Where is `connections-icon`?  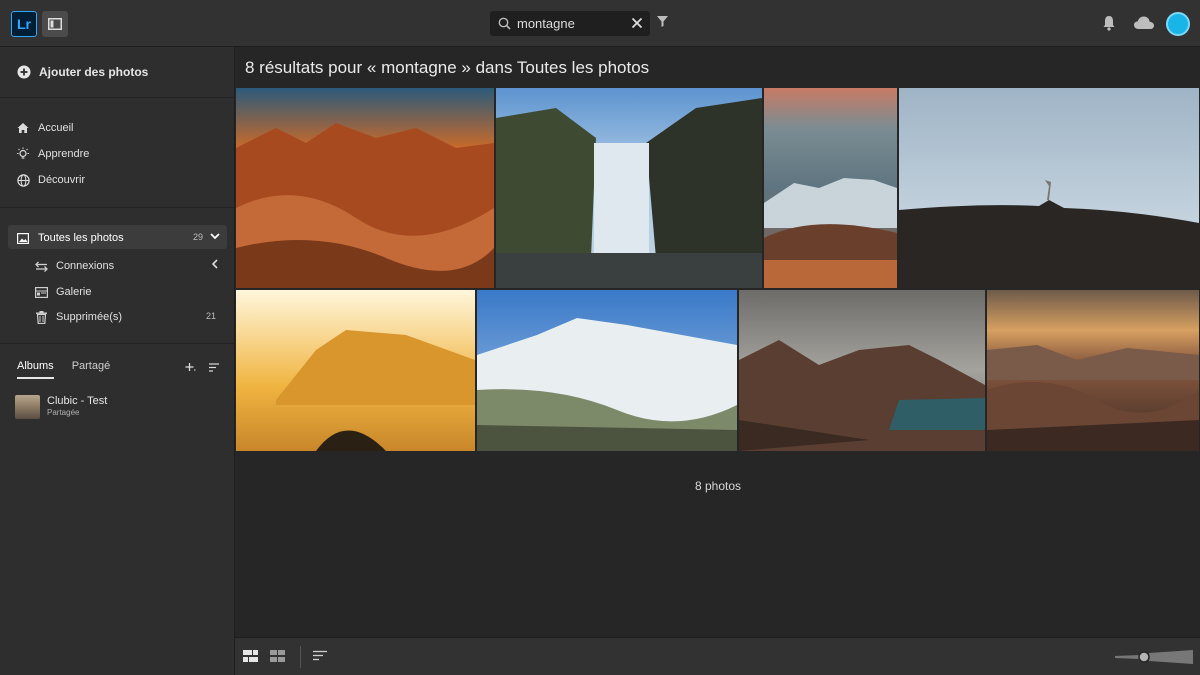 connections-icon is located at coordinates (41, 266).